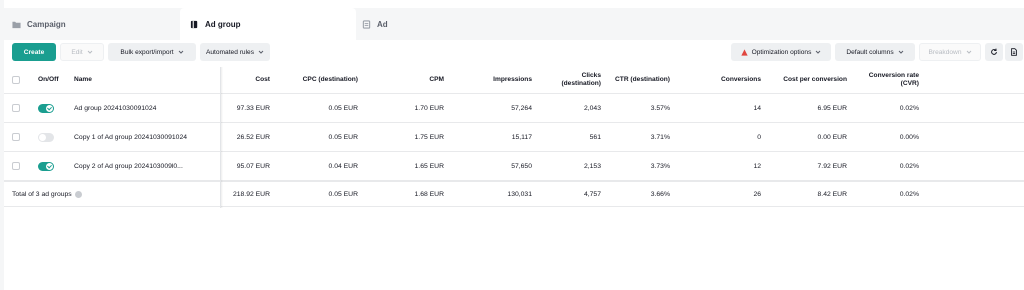 This screenshot has height=290, width=1024. I want to click on select-all-cell, so click(18, 80).